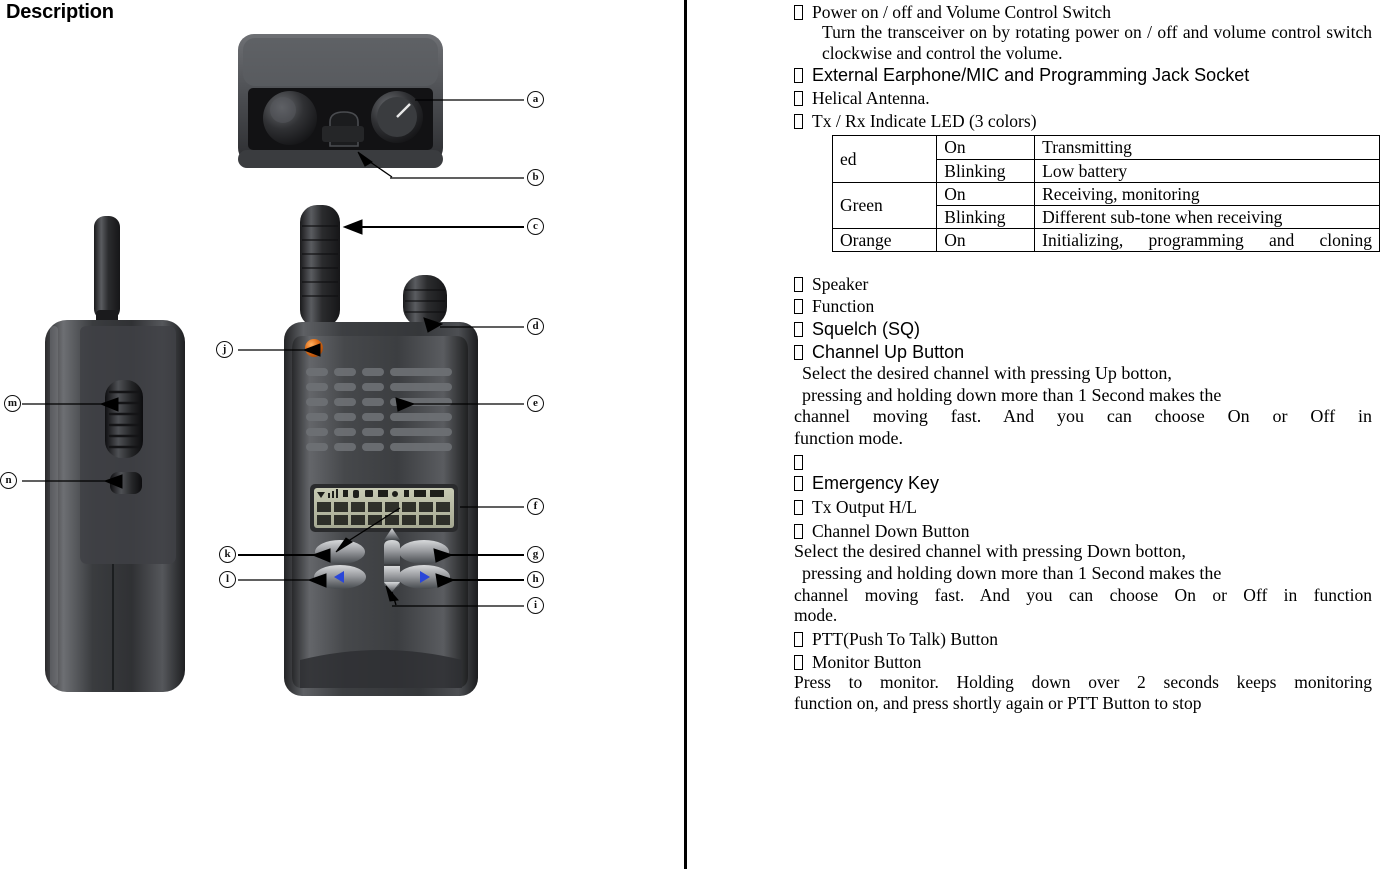 Image resolution: width=1380 pixels, height=869 pixels. What do you see at coordinates (535, 554) in the screenshot?
I see `callout-g: g` at bounding box center [535, 554].